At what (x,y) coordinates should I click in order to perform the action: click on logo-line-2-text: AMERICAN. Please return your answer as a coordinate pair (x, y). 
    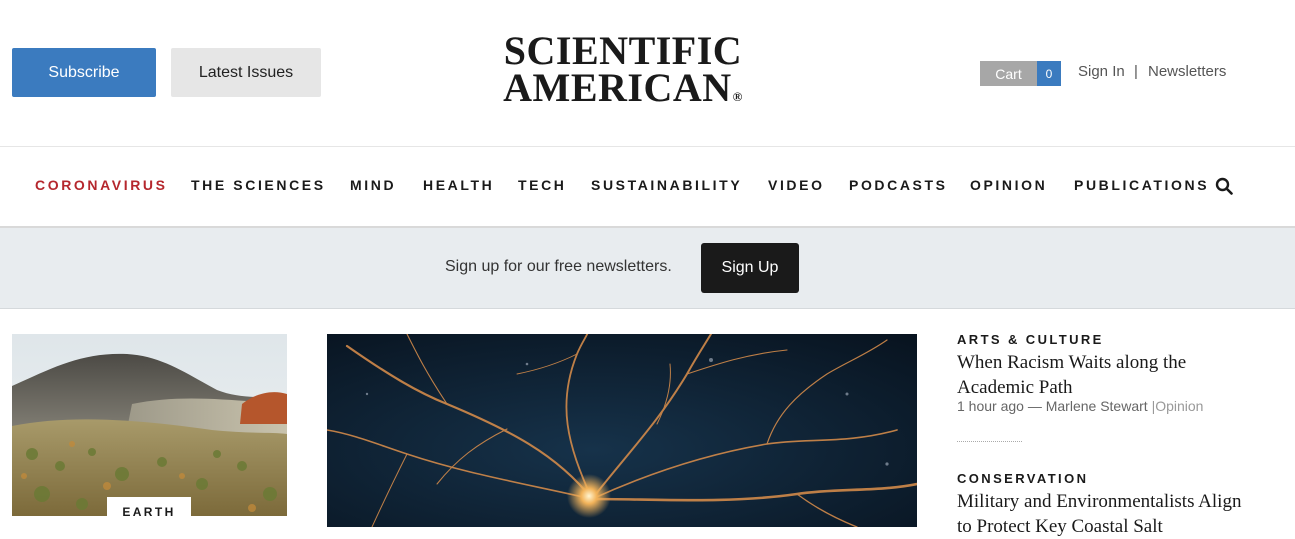
    Looking at the image, I should click on (617, 87).